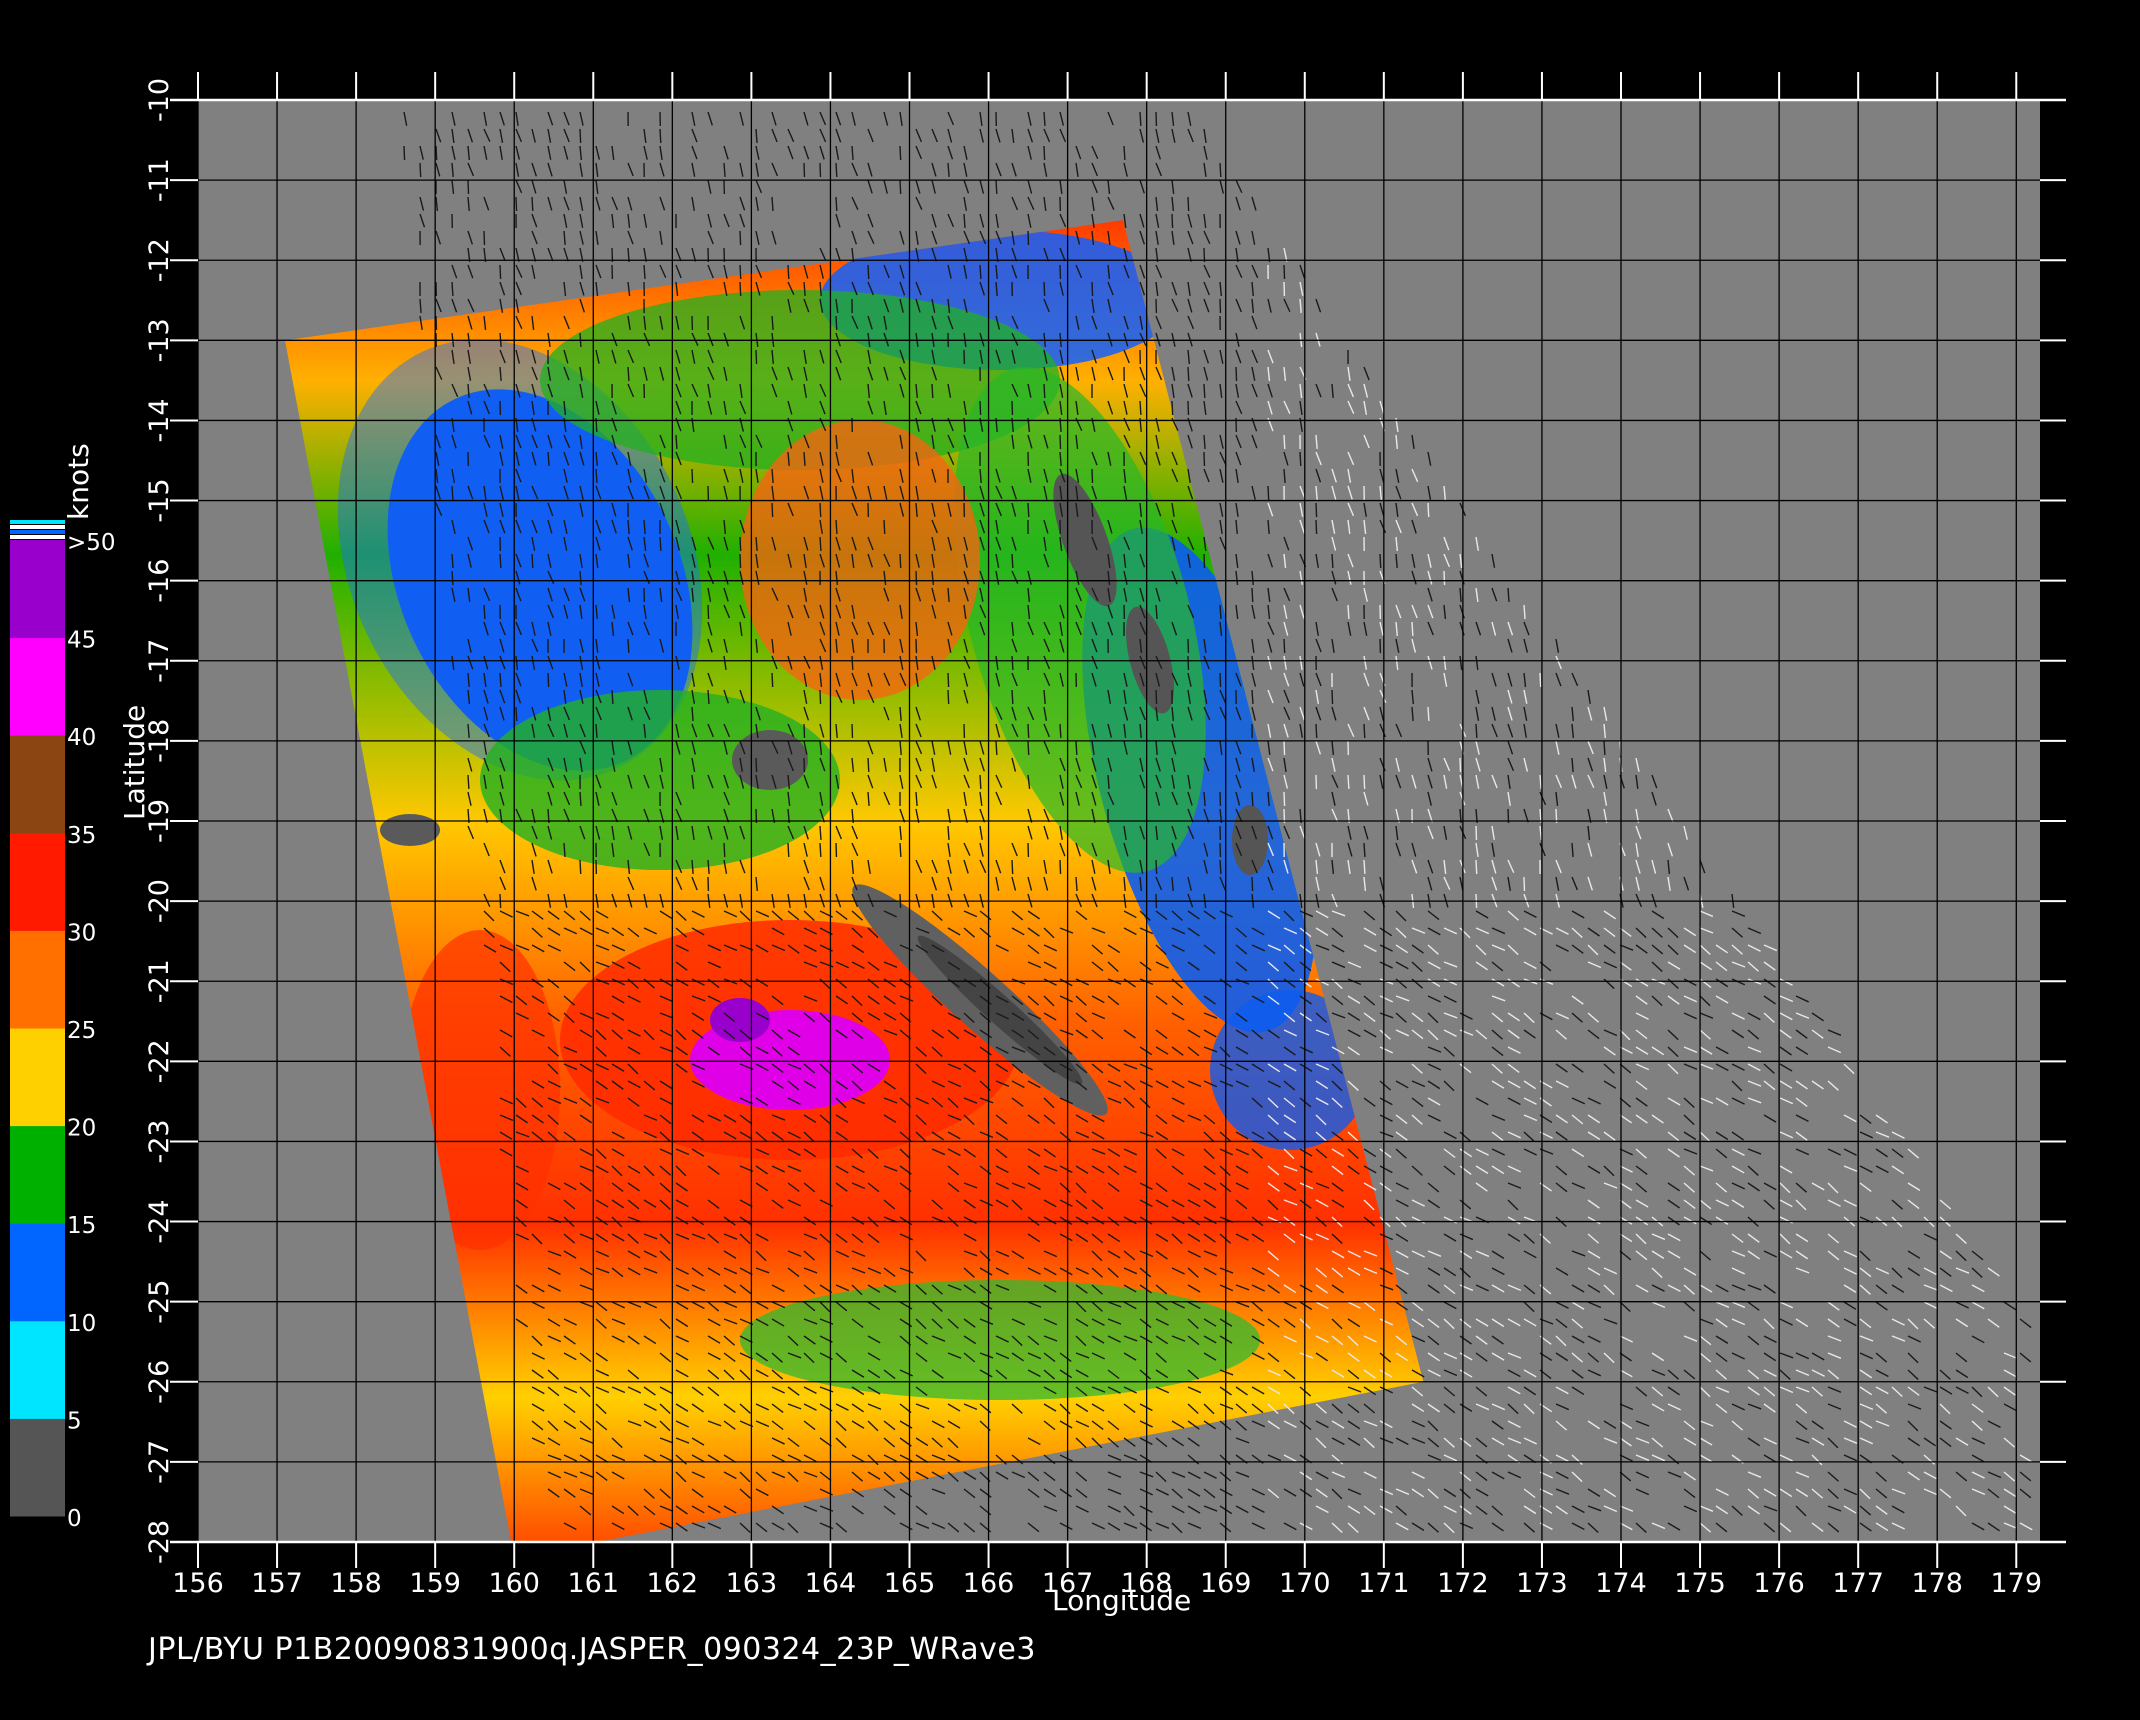 The width and height of the screenshot is (2140, 1720). Describe the element at coordinates (159, 420) in the screenshot. I see `y-tick-label: -14` at that location.